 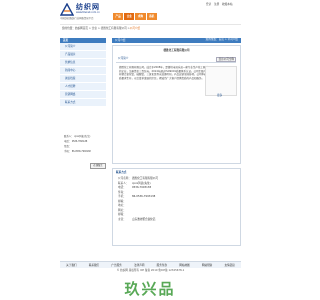 What do you see at coordinates (216, 4) in the screenshot?
I see `register-link: 注册` at bounding box center [216, 4].